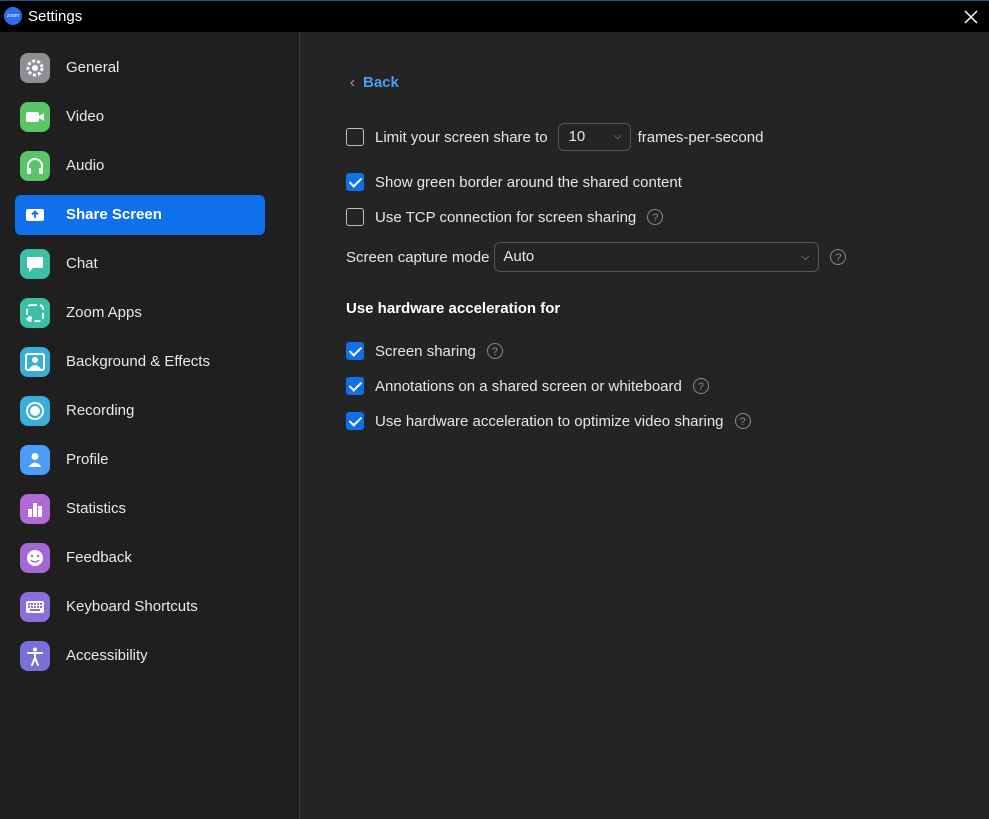  Describe the element at coordinates (85, 165) in the screenshot. I see `sidebar-item-label: Audio` at that location.